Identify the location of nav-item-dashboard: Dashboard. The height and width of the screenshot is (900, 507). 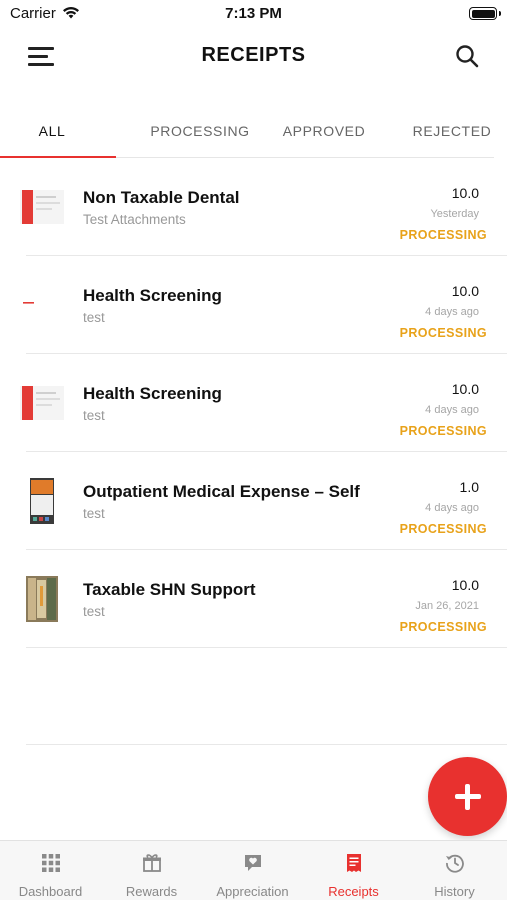
(50, 870).